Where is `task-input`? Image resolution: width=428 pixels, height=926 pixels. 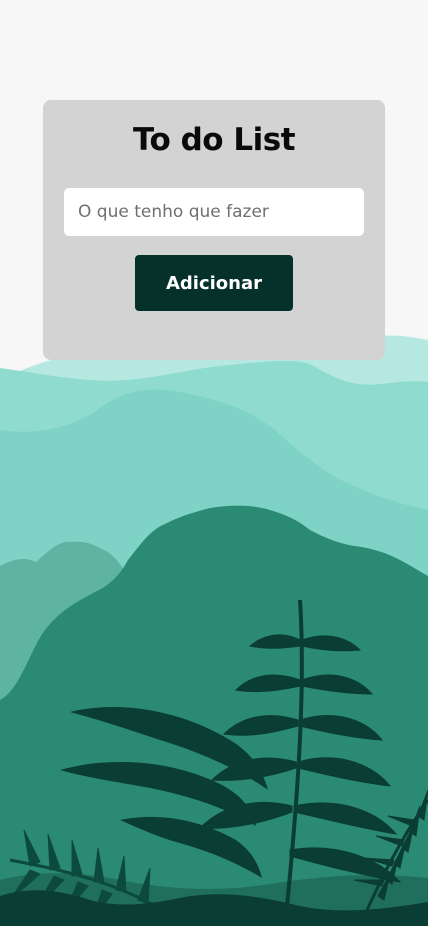
task-input is located at coordinates (214, 212).